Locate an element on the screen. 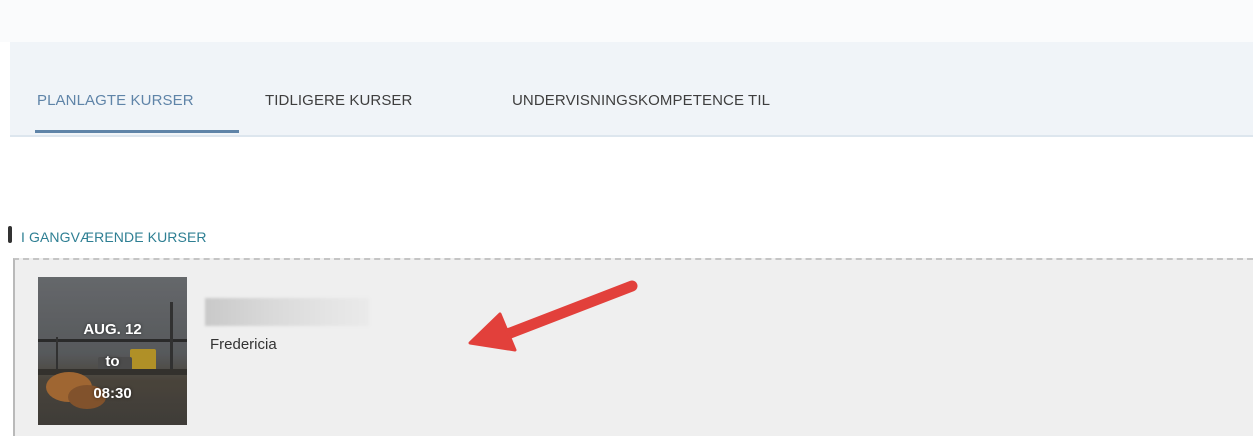  course-name-redacted is located at coordinates (287, 312).